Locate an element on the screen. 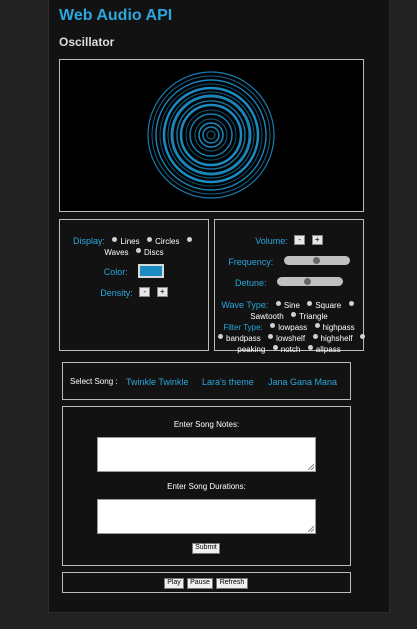  frequency-slider-thumb is located at coordinates (317, 261).